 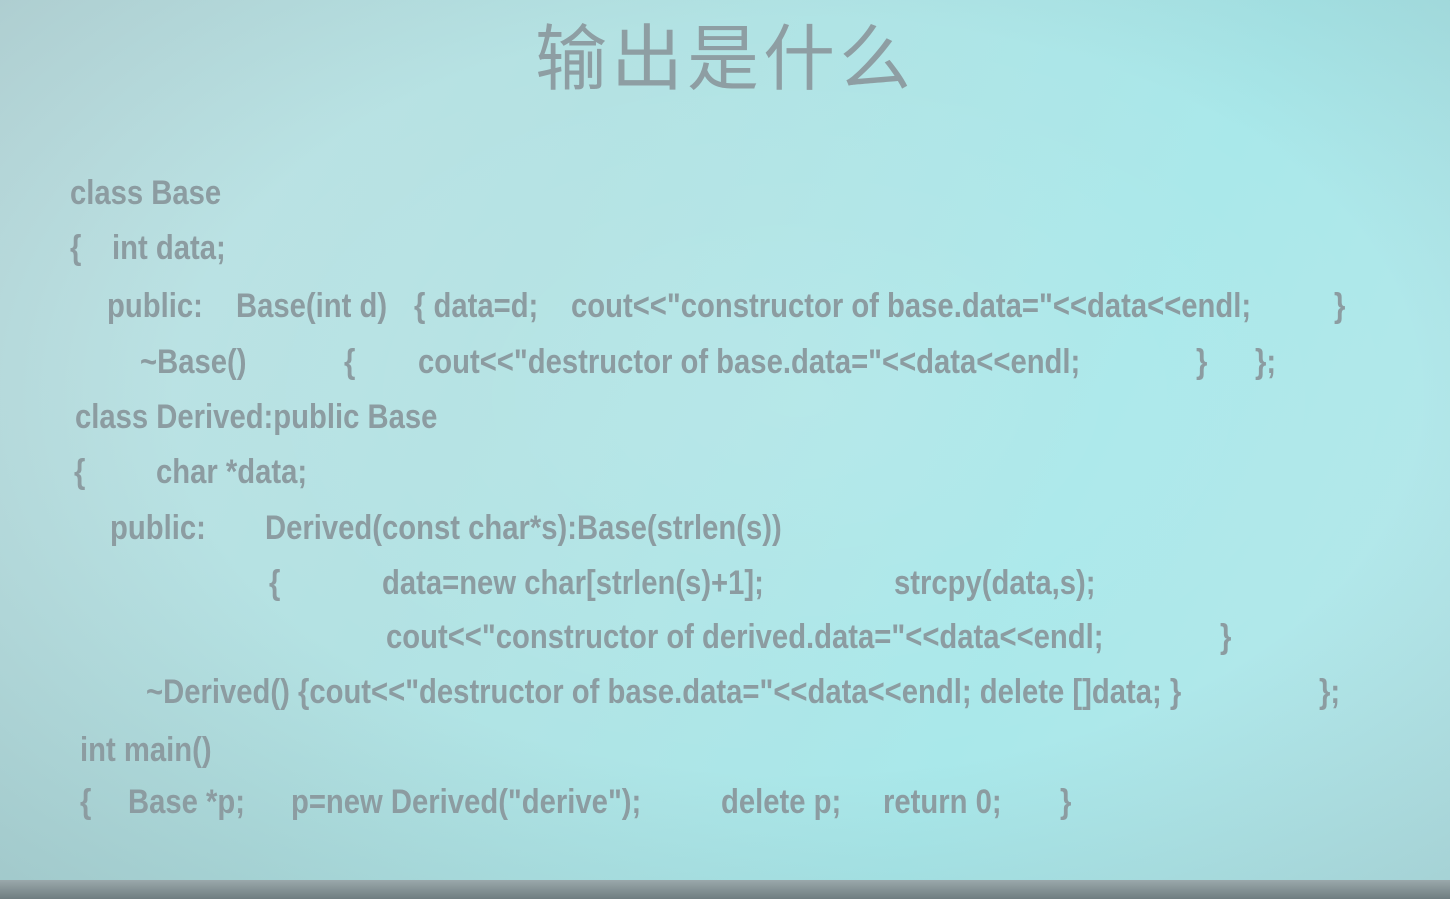 I want to click on code-token: Base *p;, so click(x=187, y=802).